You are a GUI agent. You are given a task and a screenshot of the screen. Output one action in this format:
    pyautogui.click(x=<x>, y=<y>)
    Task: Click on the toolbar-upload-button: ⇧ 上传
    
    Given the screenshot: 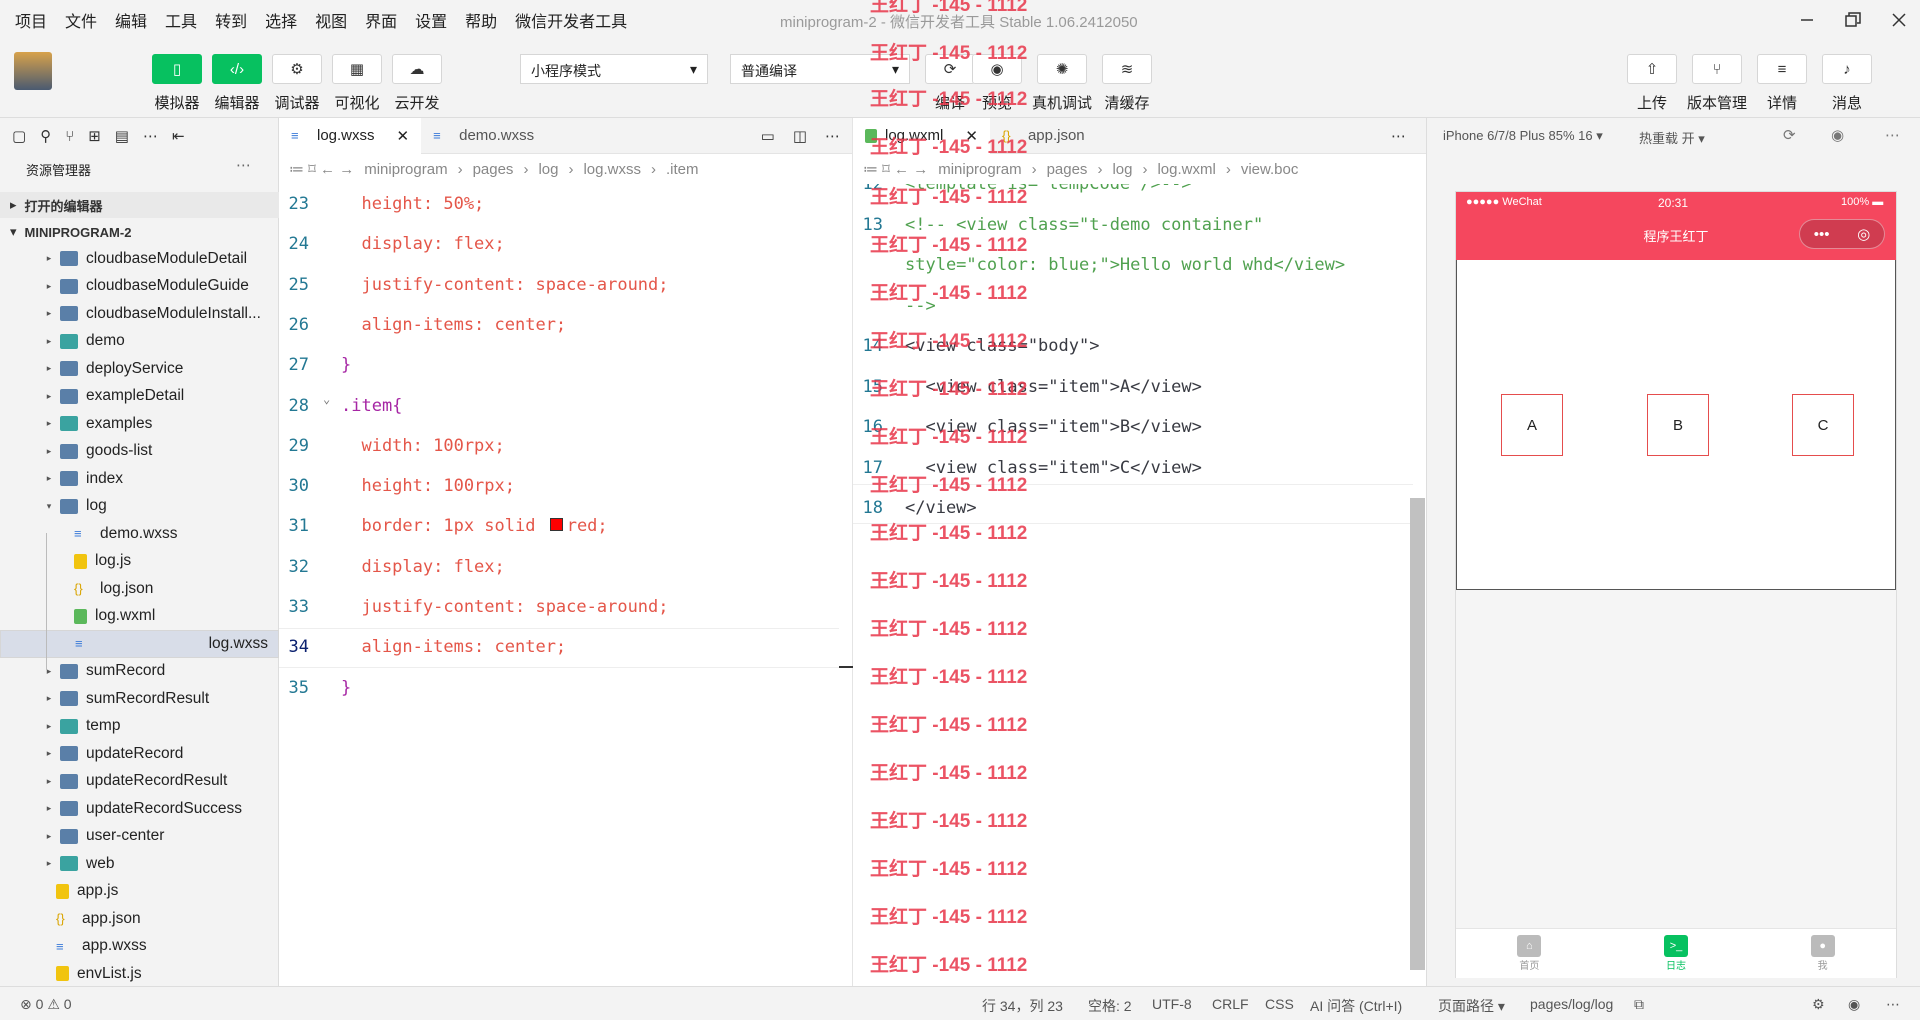 What is the action you would take?
    pyautogui.click(x=1652, y=83)
    